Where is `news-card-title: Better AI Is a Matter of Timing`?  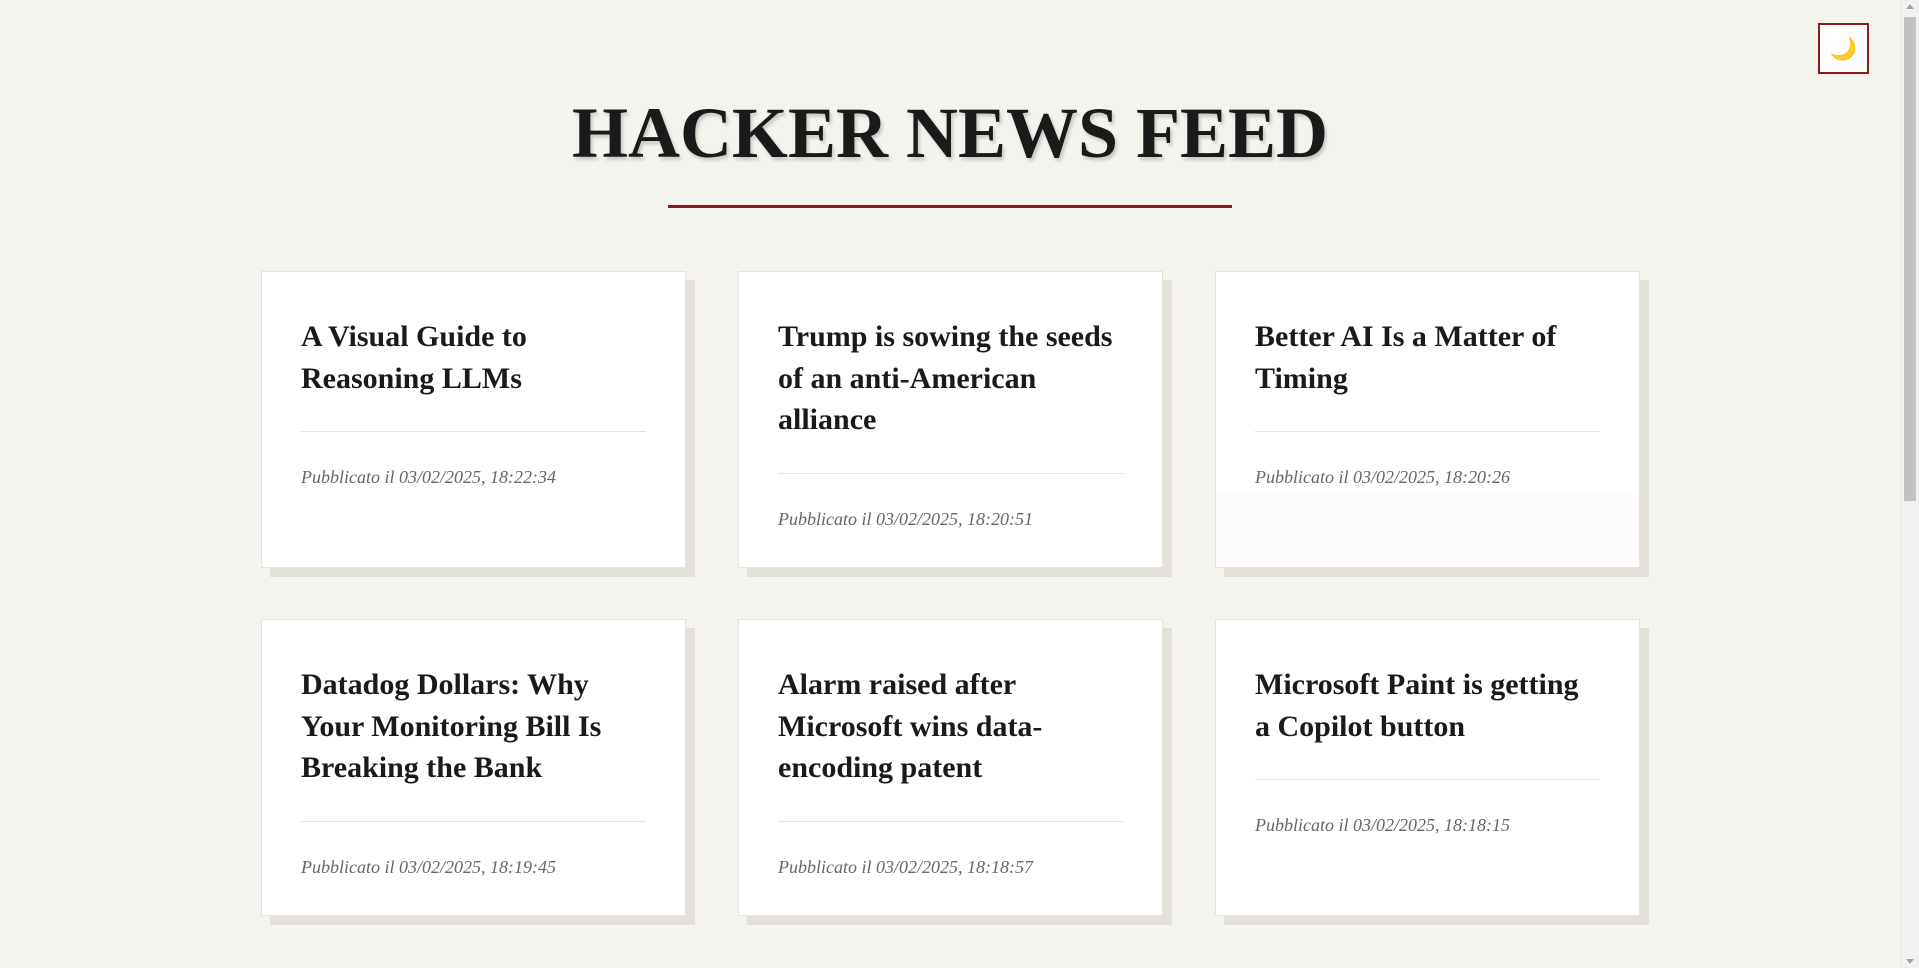
news-card-title: Better AI Is a Matter of Timing is located at coordinates (1427, 357).